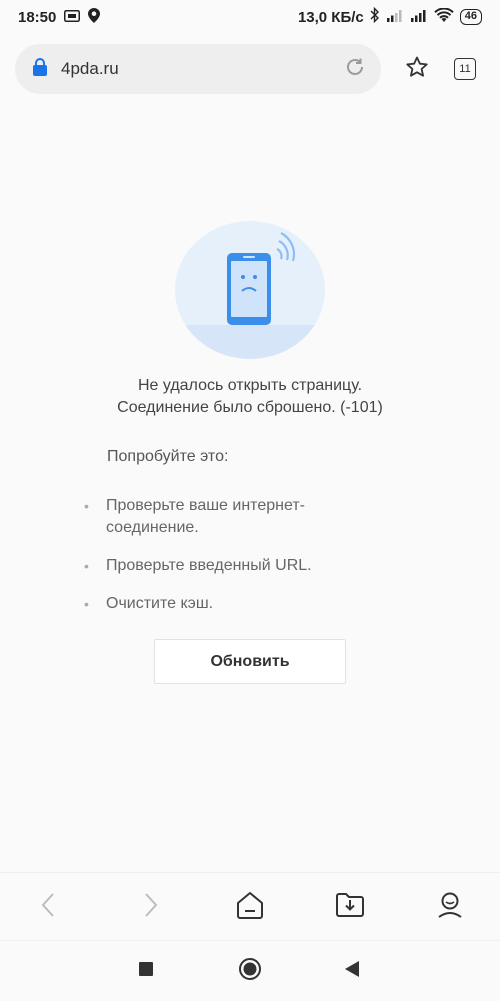  What do you see at coordinates (250, 661) in the screenshot?
I see `reload-button: Обновить` at bounding box center [250, 661].